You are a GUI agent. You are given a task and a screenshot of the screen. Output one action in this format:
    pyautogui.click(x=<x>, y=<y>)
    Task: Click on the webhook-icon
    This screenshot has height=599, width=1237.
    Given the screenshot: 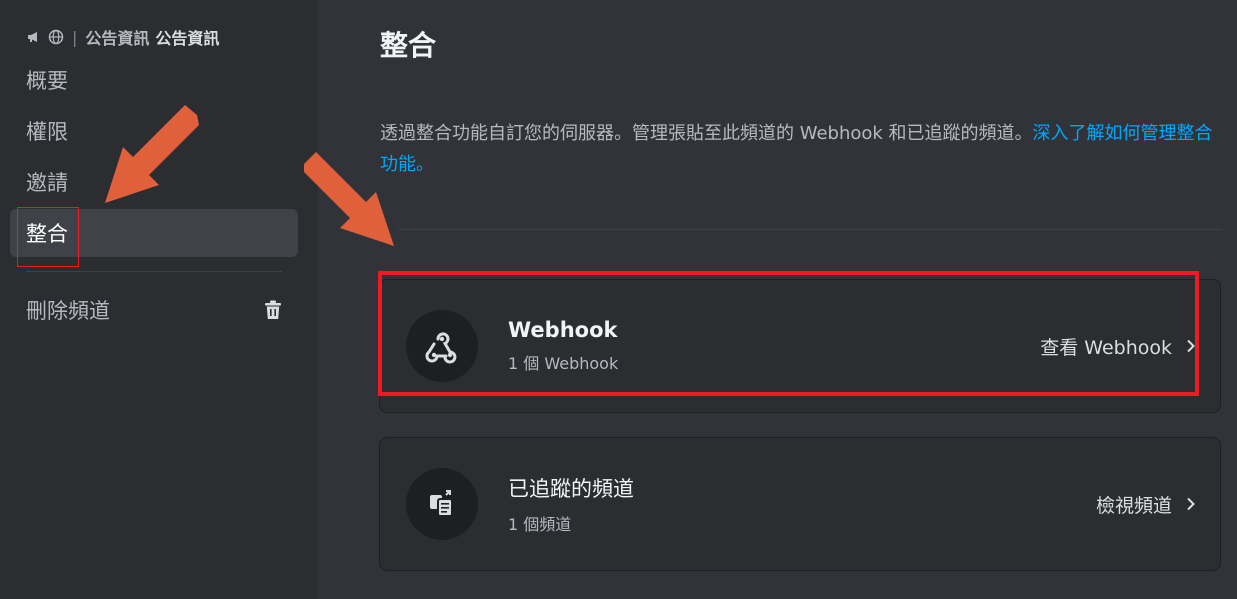 What is the action you would take?
    pyautogui.click(x=441, y=348)
    